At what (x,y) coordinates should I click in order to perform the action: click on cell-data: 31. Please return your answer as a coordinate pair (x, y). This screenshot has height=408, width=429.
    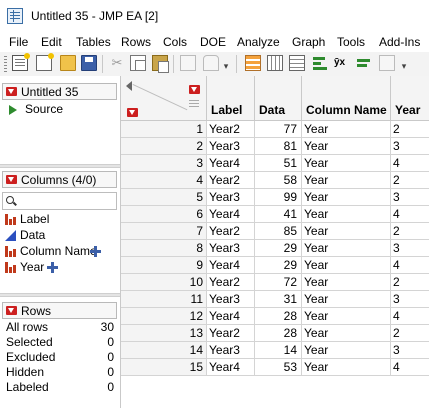
    Looking at the image, I should click on (278, 299).